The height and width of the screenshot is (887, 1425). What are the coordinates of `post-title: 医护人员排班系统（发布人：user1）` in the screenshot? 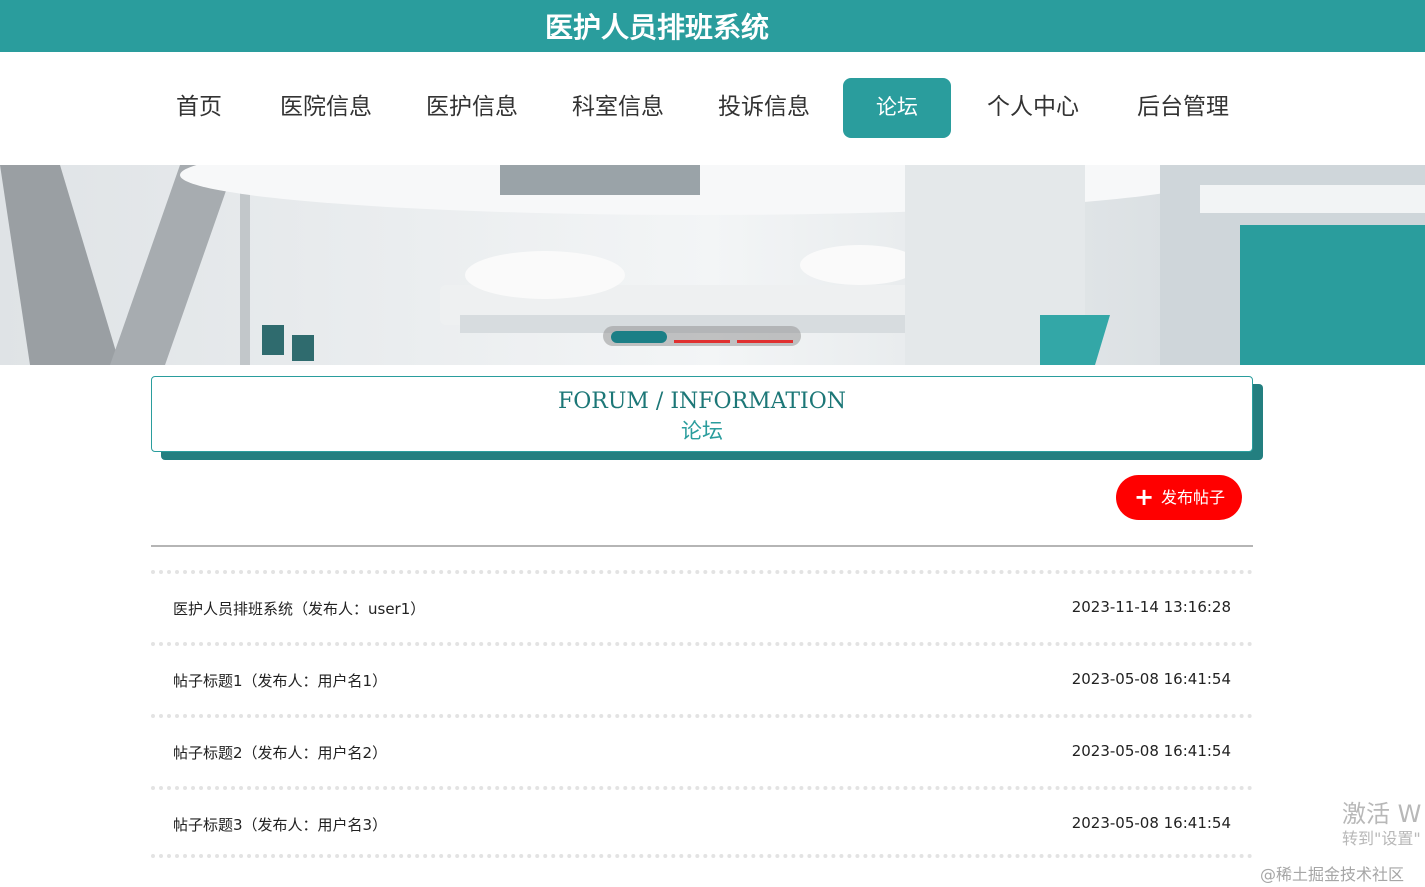 It's located at (299, 608).